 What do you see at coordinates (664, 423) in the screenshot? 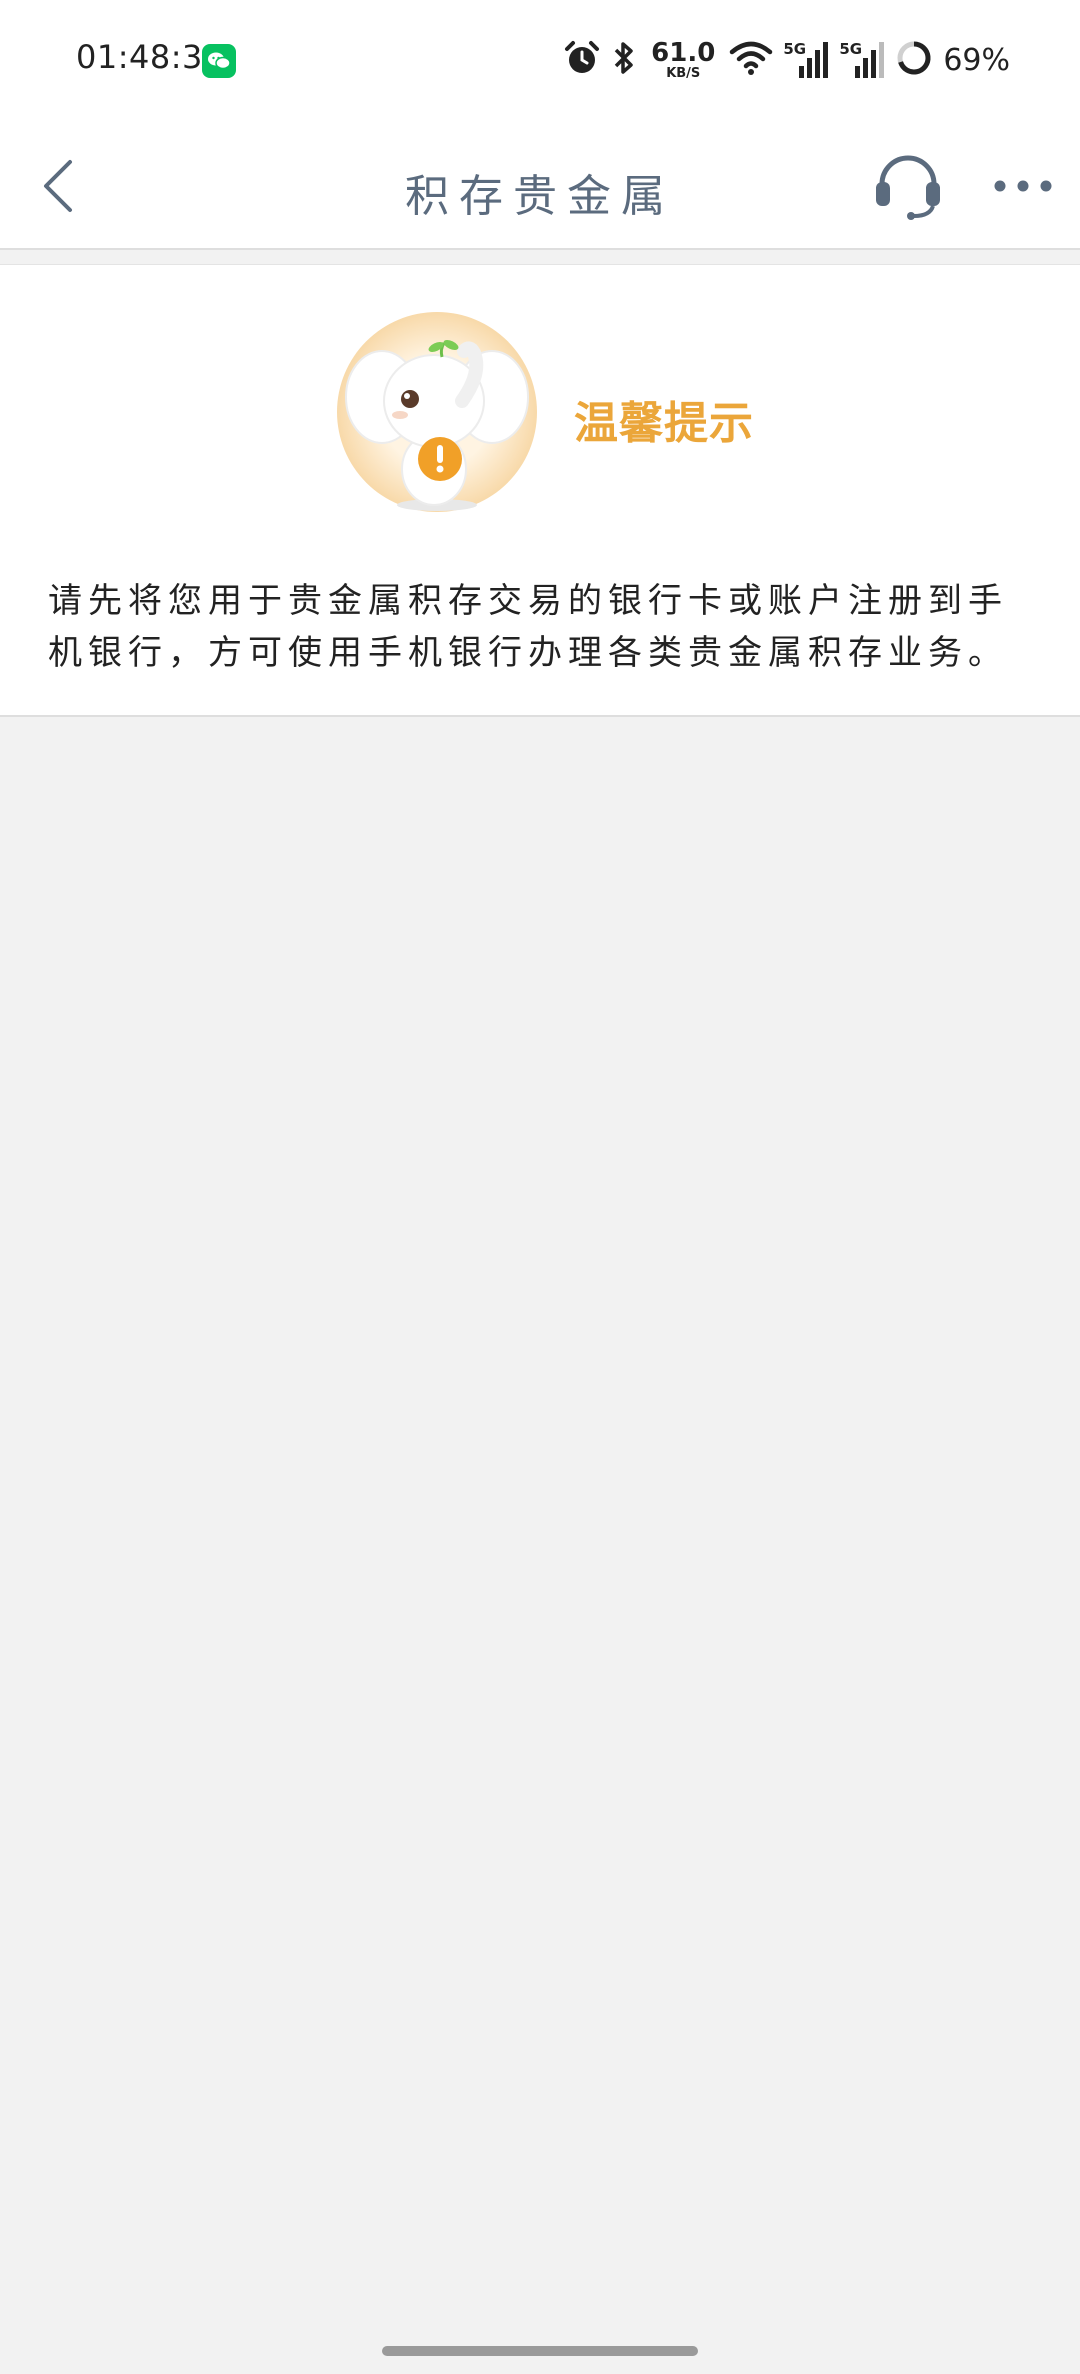
I see `tip-title: 温馨提示` at bounding box center [664, 423].